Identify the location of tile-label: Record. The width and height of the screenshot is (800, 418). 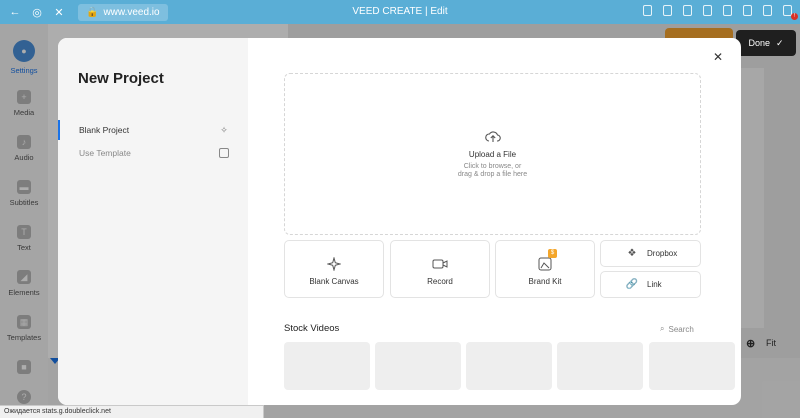
(440, 281).